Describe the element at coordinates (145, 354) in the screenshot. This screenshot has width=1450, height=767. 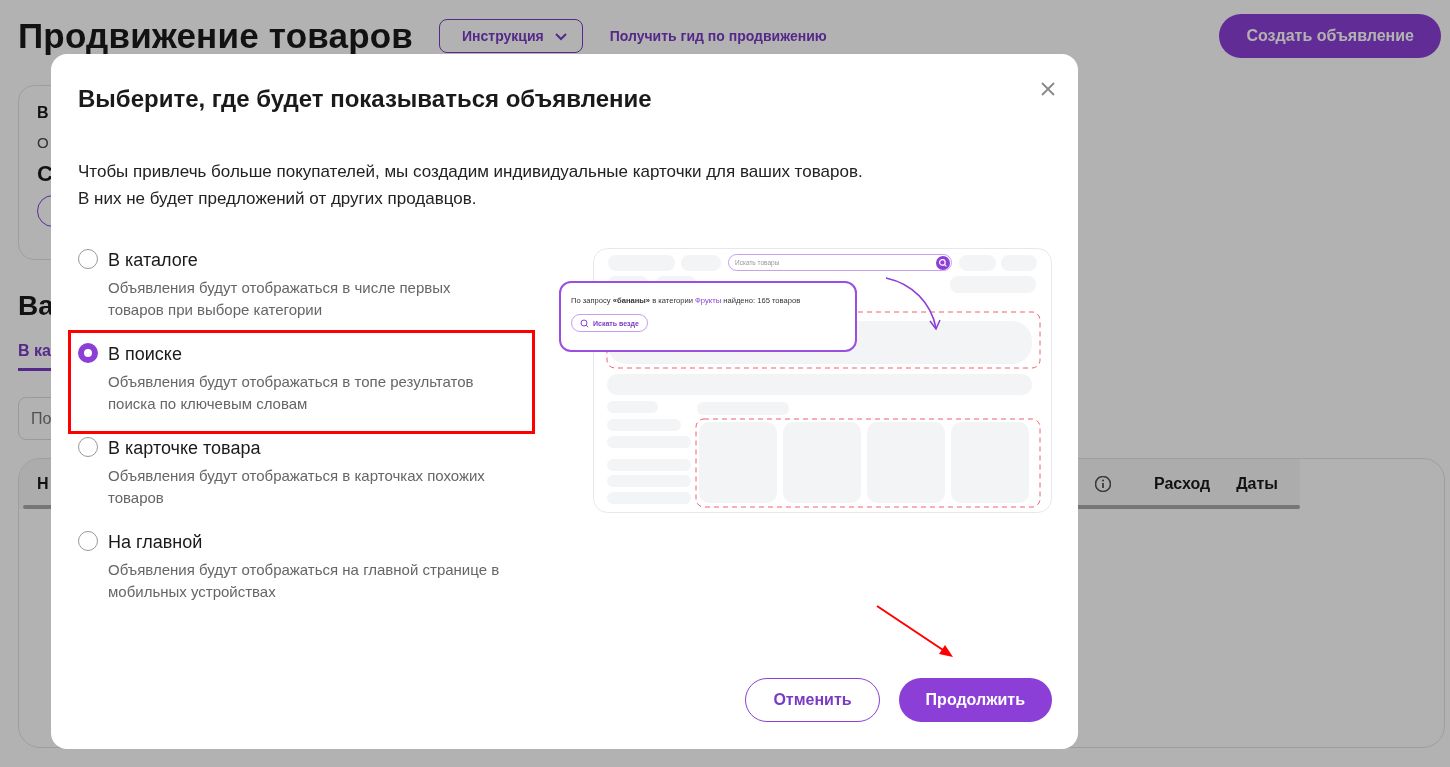
I see `option-label: В поиске` at that location.